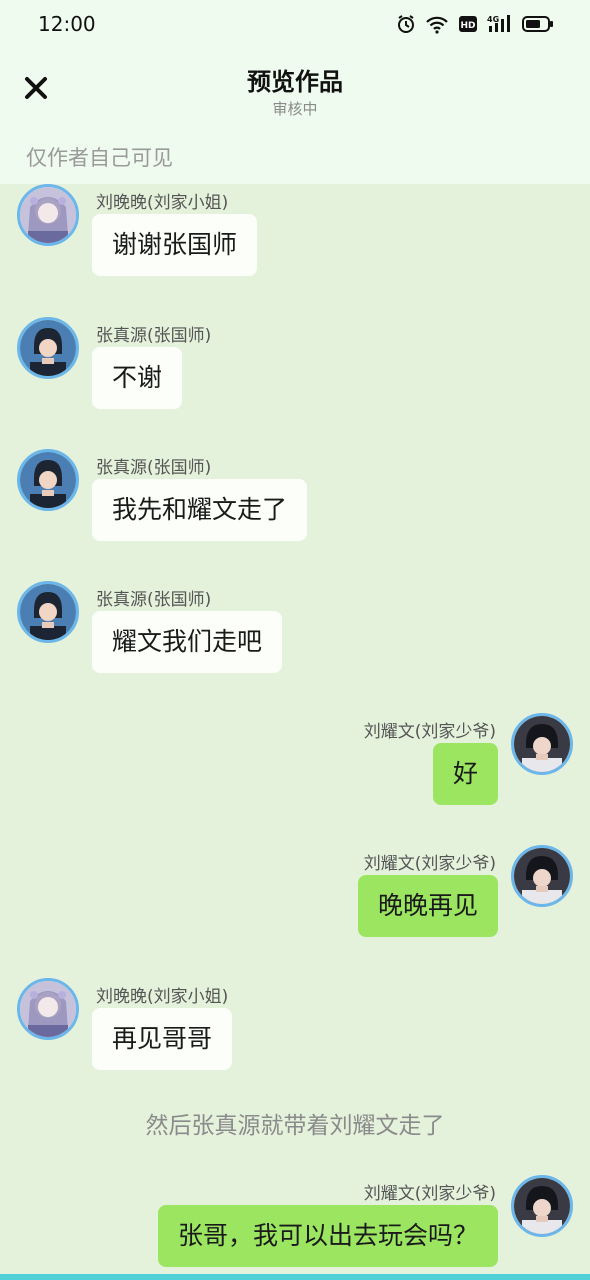 This screenshot has width=590, height=1280. I want to click on wifi-icon, so click(437, 26).